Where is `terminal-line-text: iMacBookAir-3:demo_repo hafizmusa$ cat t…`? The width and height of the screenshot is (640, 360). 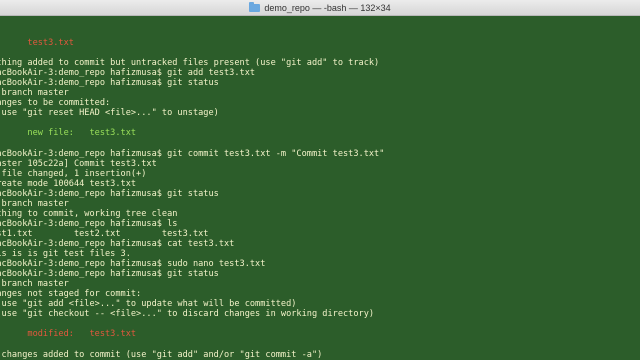
terminal-line-text: iMacBookAir-3:demo_repo hafizmusa$ cat t… is located at coordinates (117, 243).